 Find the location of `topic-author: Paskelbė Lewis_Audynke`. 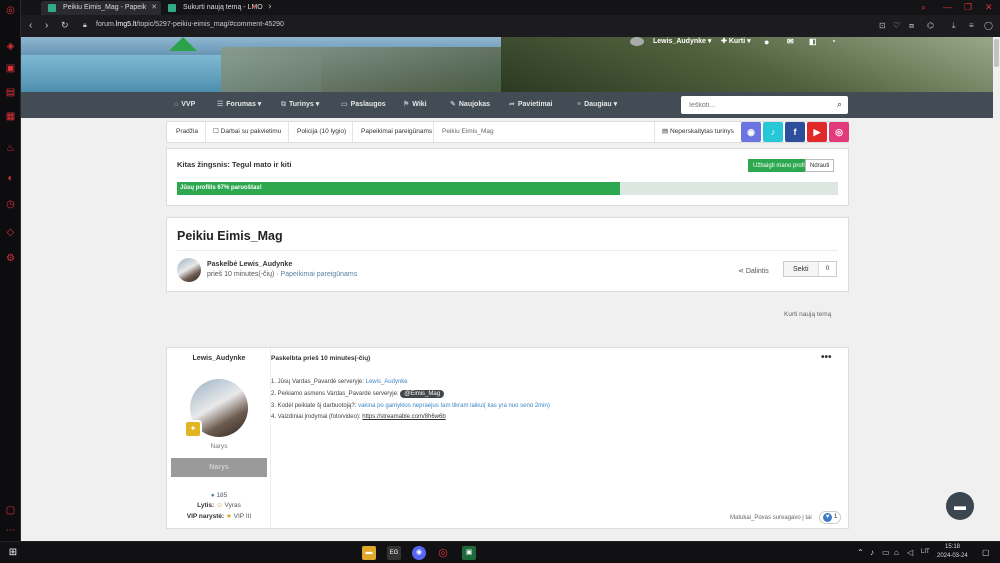

topic-author: Paskelbė Lewis_Audynke is located at coordinates (249, 264).